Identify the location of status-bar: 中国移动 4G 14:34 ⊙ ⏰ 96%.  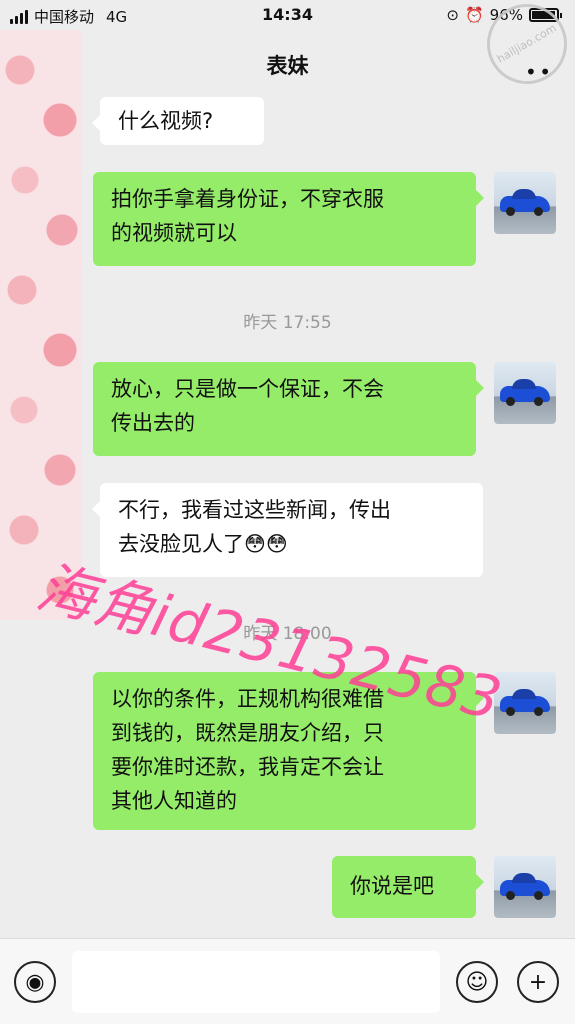
(287, 15).